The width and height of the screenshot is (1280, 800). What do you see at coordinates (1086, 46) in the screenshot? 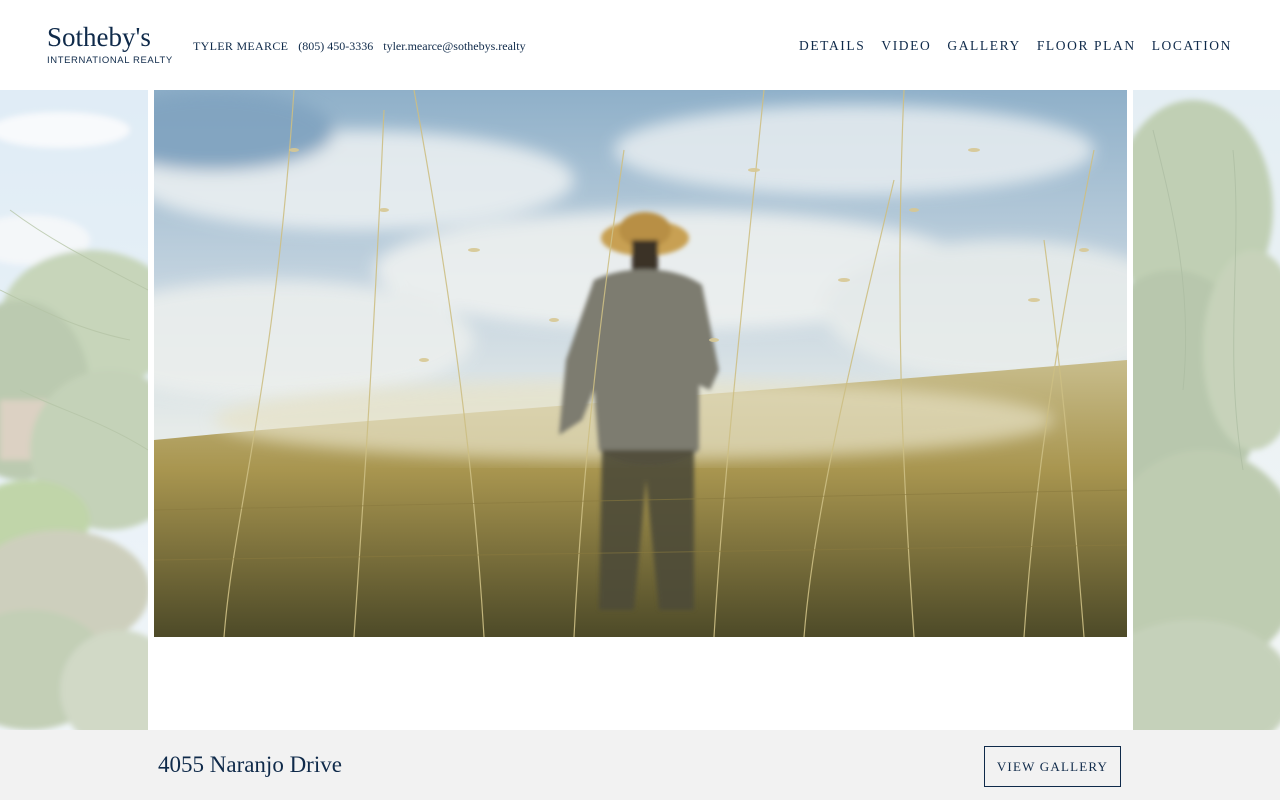
I see `nav-item-floor-plan: FLOOR PLAN` at bounding box center [1086, 46].